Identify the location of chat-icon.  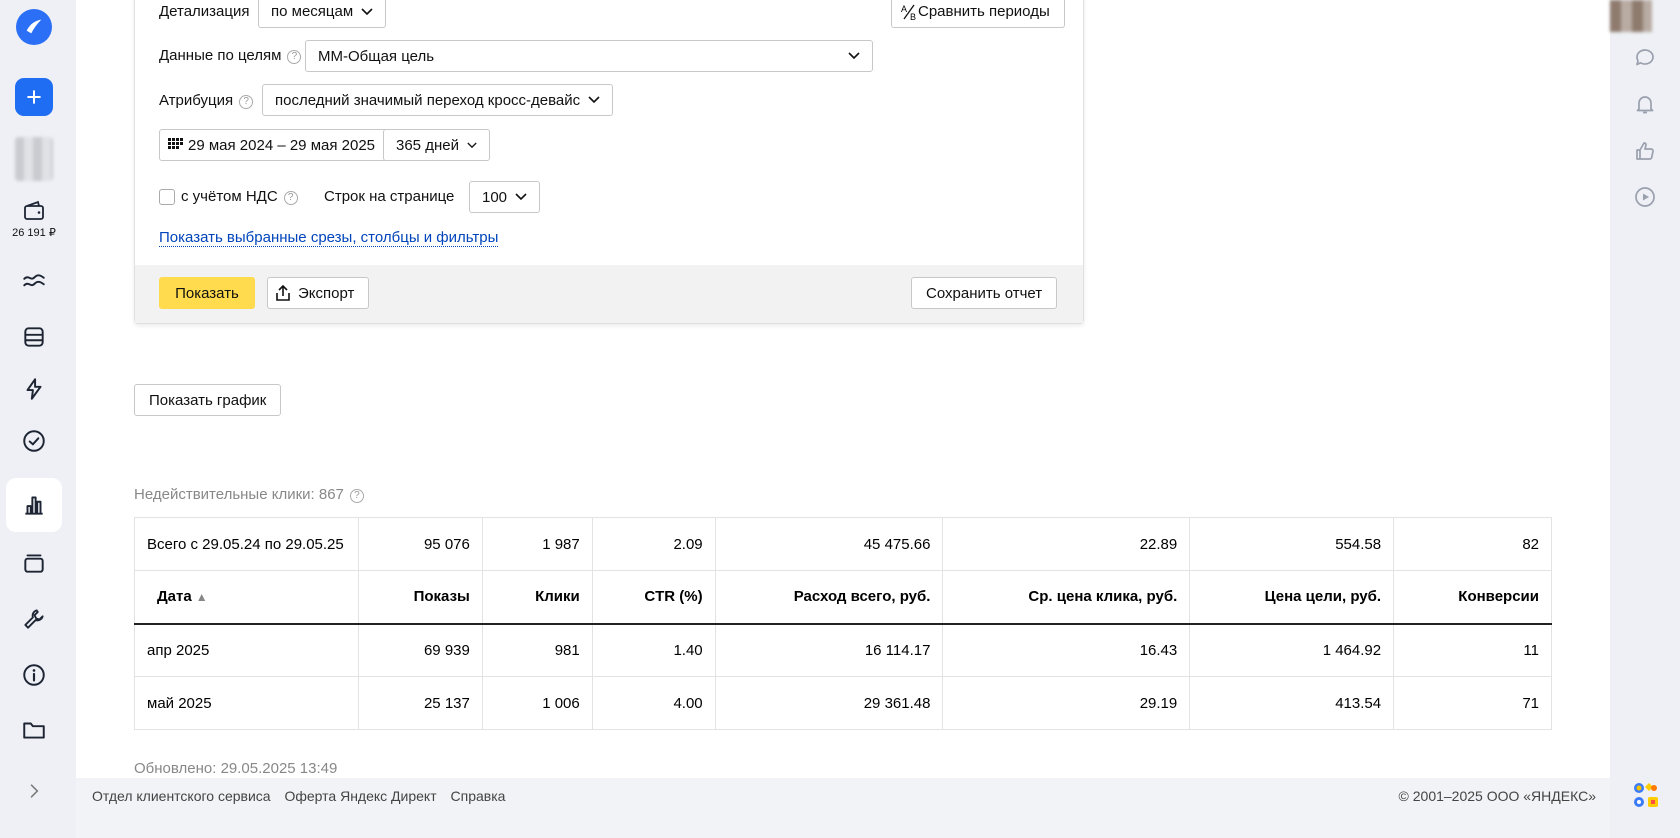
(1645, 57).